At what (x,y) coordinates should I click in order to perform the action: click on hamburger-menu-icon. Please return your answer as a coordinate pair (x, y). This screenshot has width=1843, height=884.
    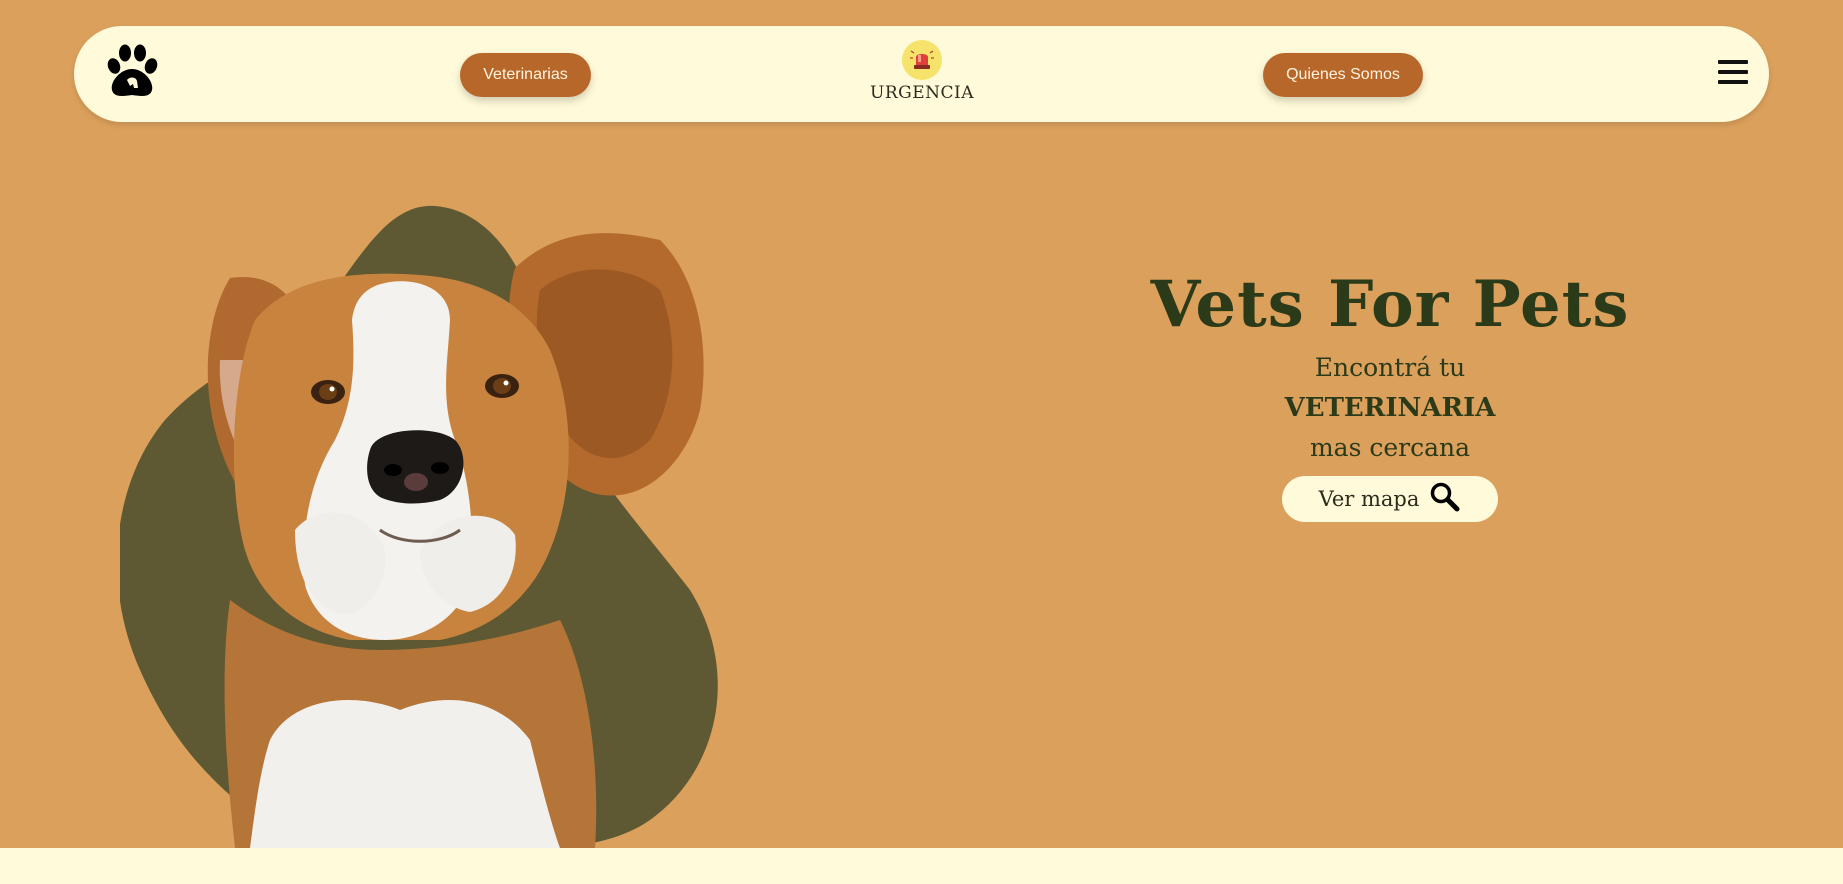
    Looking at the image, I should click on (1733, 74).